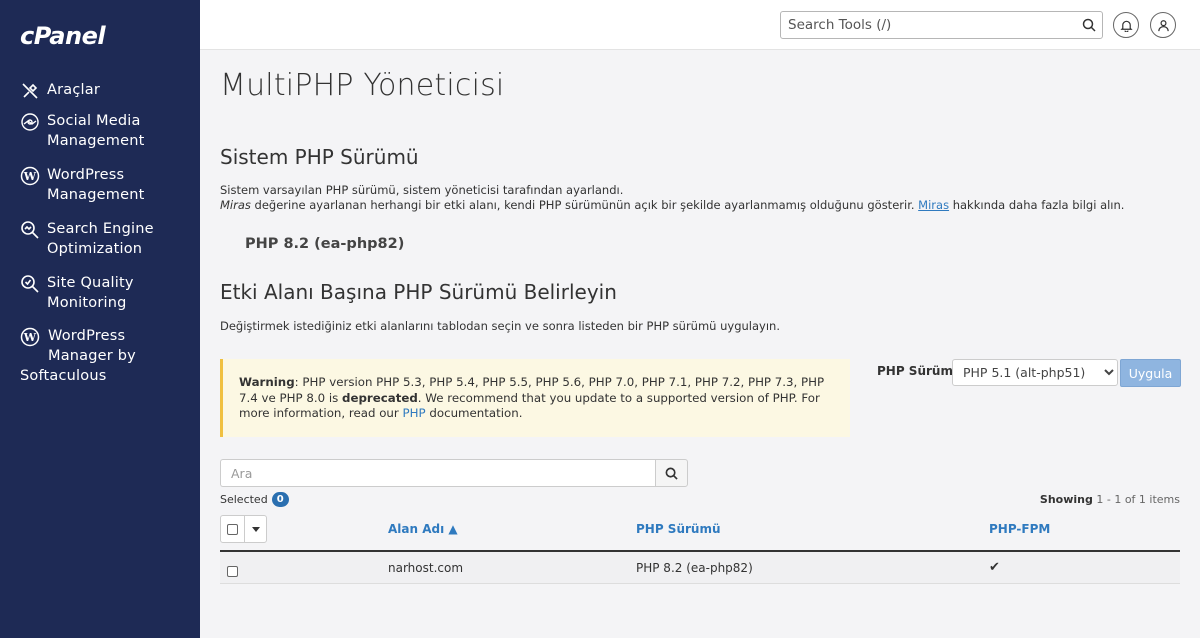  Describe the element at coordinates (63, 376) in the screenshot. I see `sidebar-item-label: Softaculous` at that location.